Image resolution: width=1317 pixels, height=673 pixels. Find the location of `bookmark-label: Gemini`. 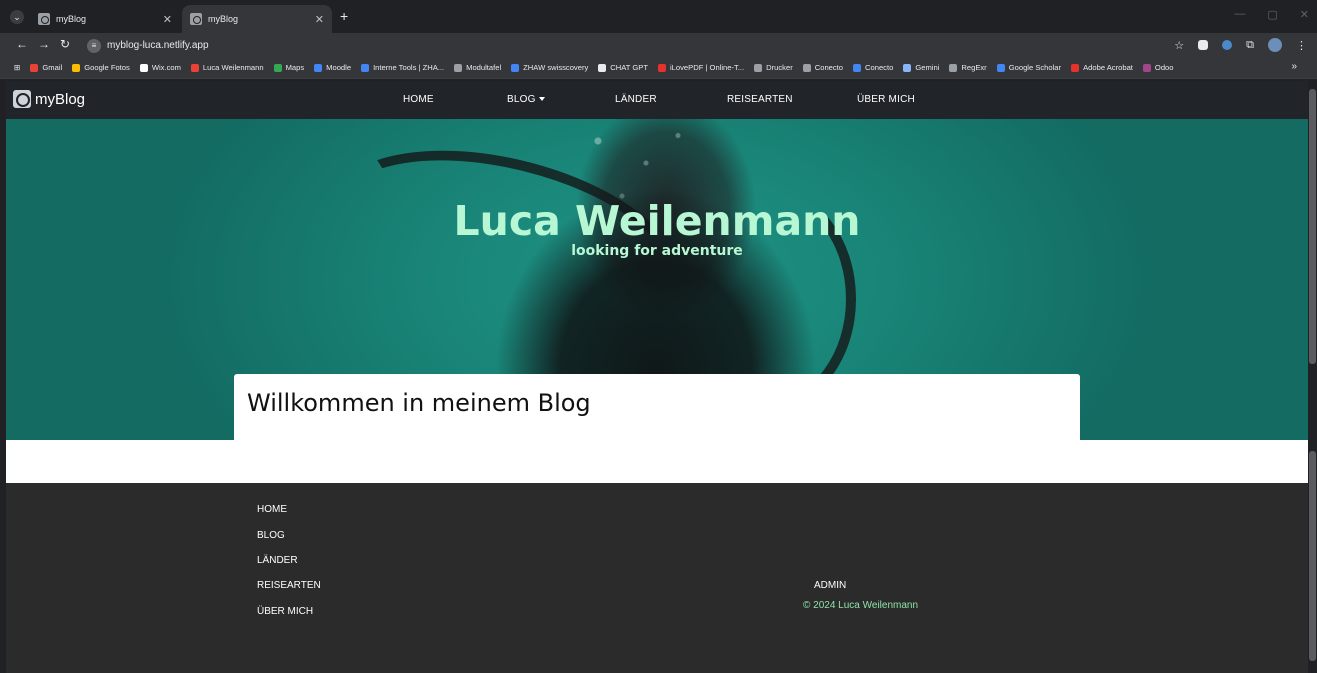

bookmark-label: Gemini is located at coordinates (927, 67).